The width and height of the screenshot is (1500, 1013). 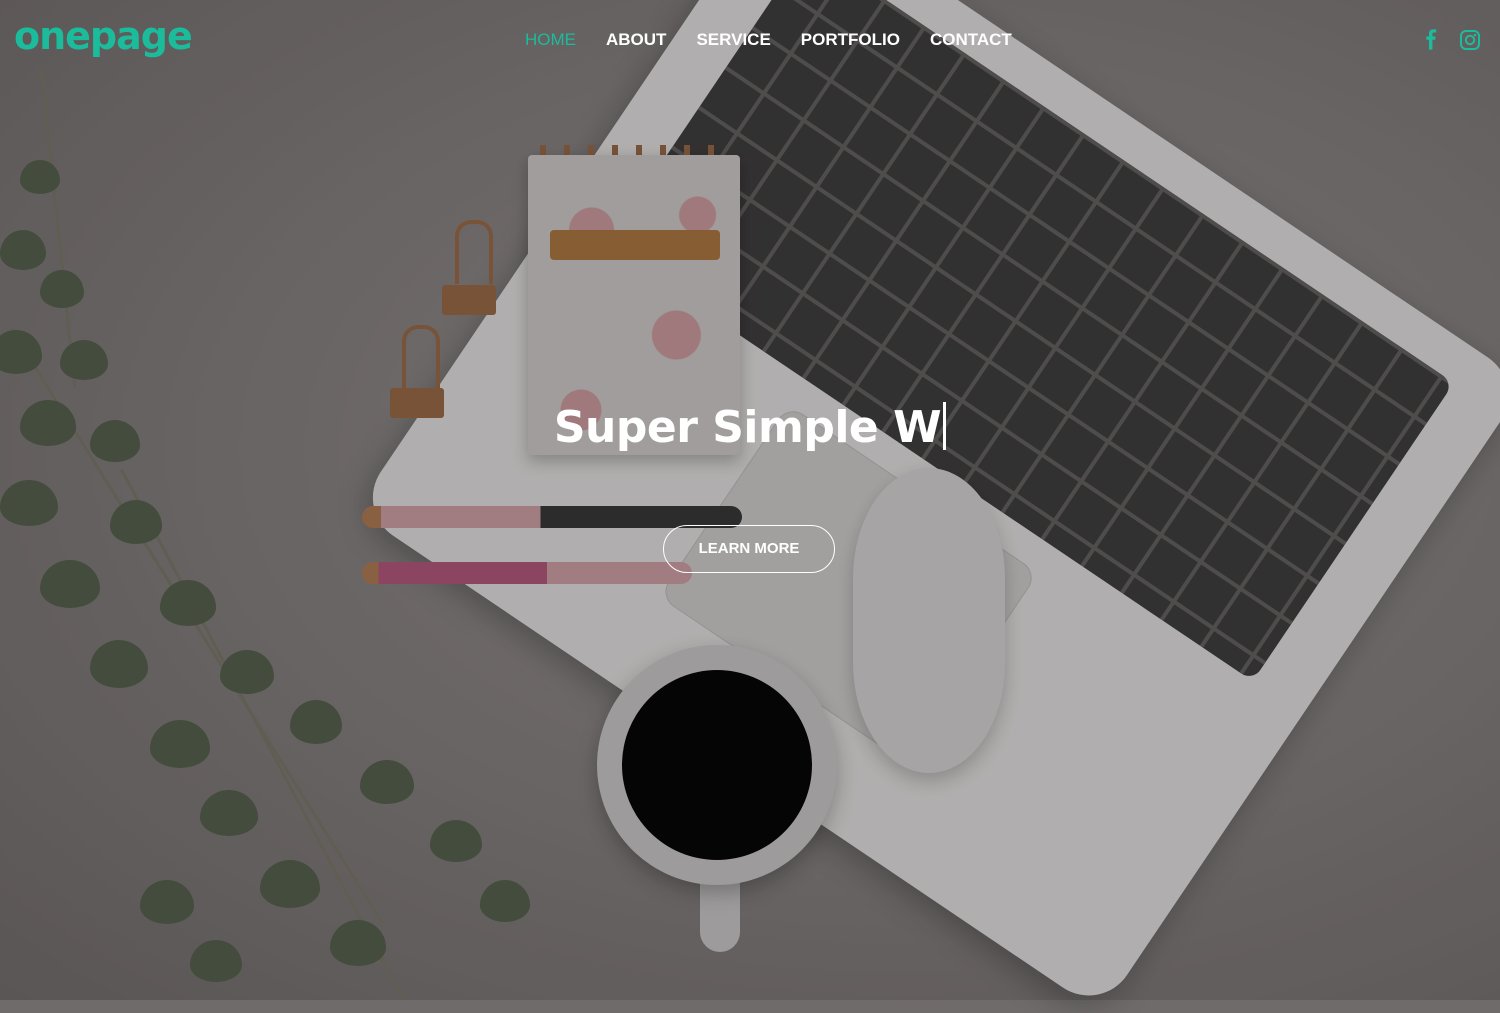 What do you see at coordinates (1431, 40) in the screenshot?
I see `facebook-icon` at bounding box center [1431, 40].